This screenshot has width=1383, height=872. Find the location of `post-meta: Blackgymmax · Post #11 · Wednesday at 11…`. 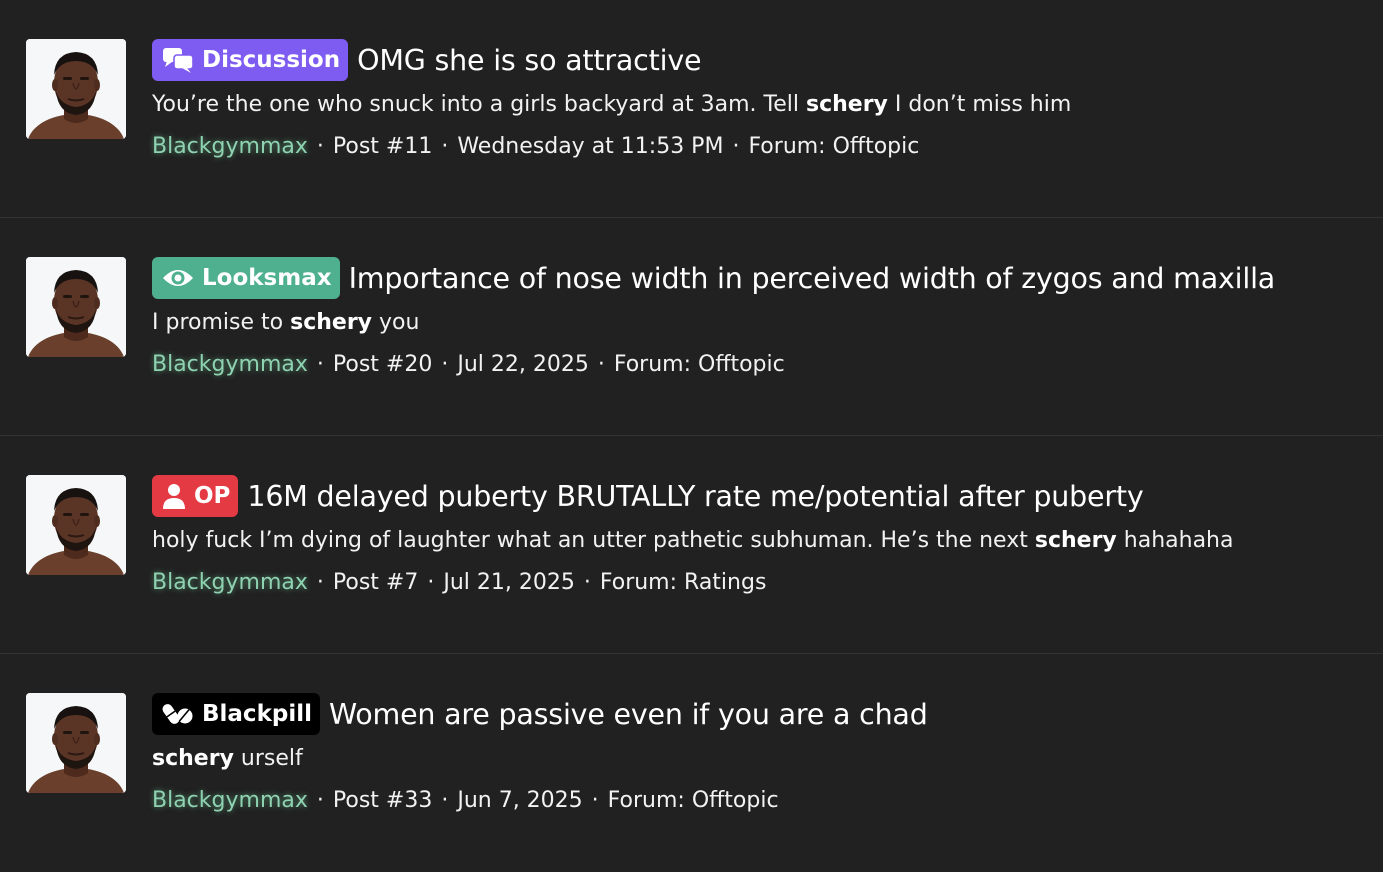

post-meta: Blackgymmax · Post #11 · Wednesday at 11… is located at coordinates (757, 147).